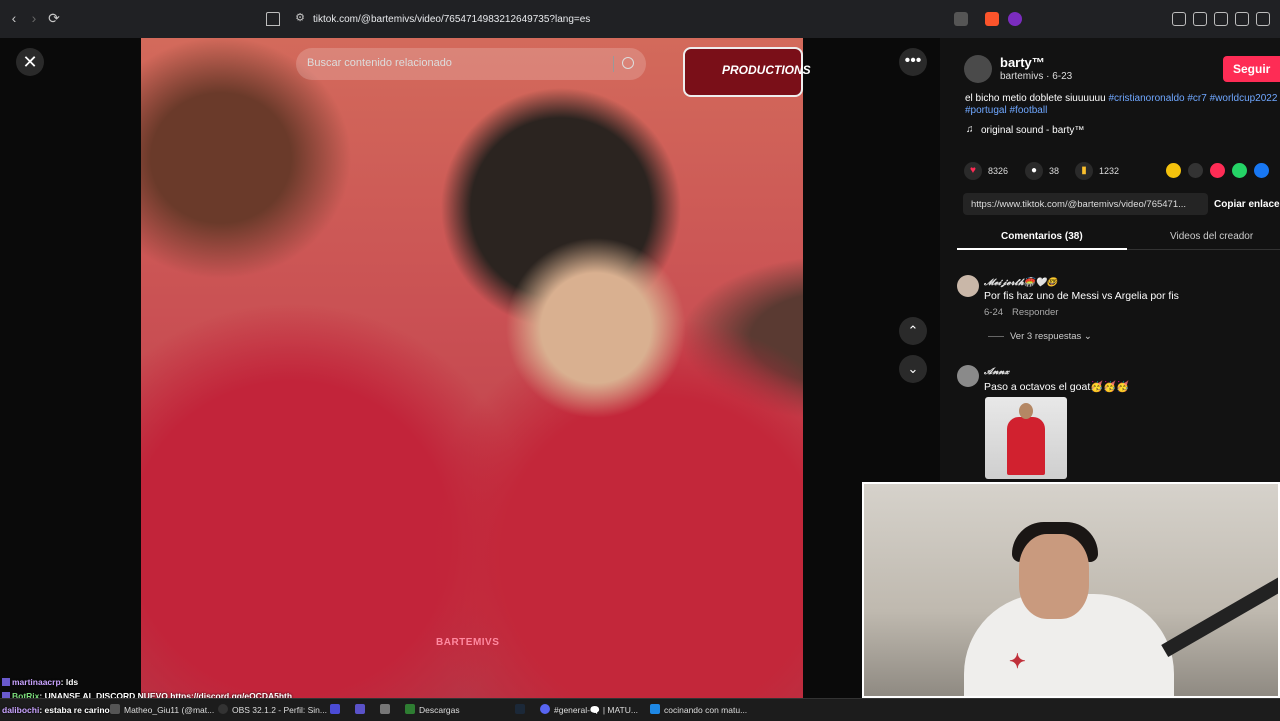  I want to click on hoodie-print: ✦, so click(1017, 661).